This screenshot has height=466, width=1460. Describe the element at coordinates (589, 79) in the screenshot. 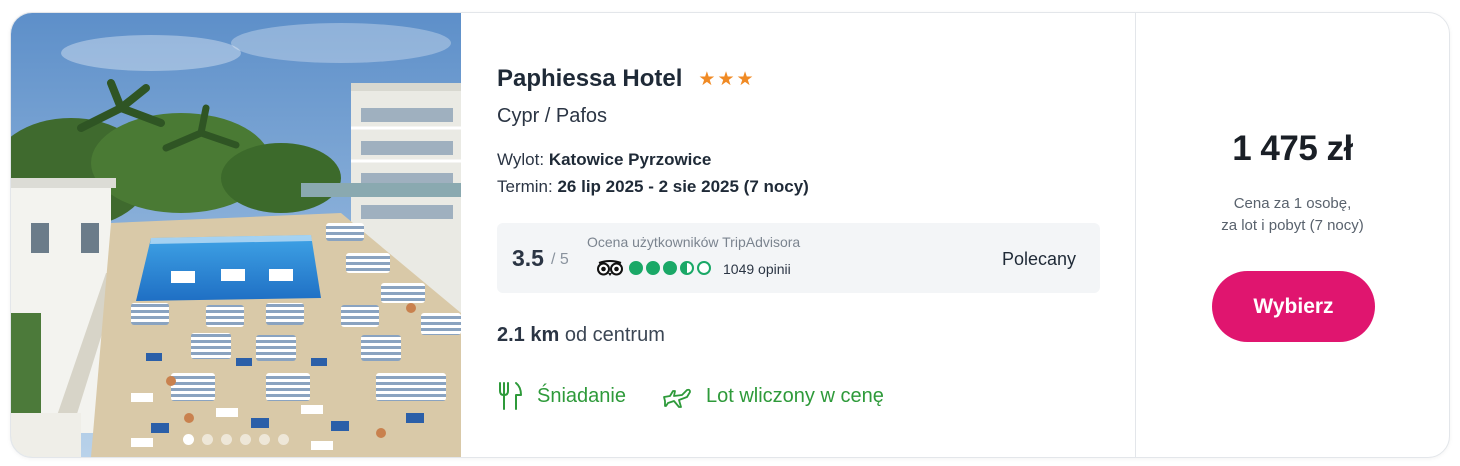

I see `hotel-name: Paphiessa Hotel` at that location.